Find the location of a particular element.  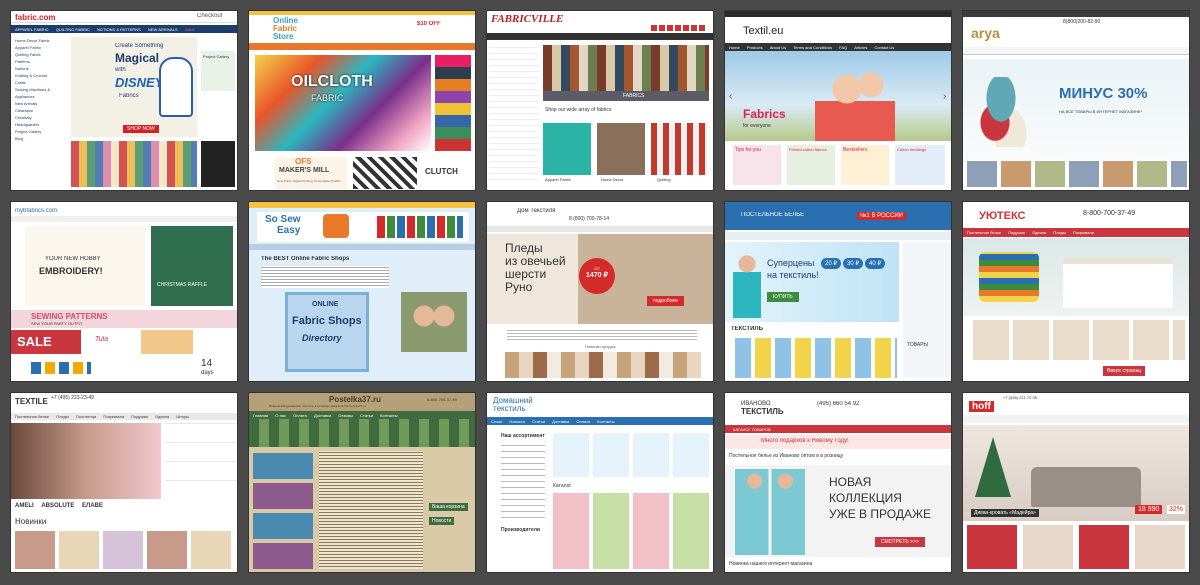

site-logo: УЮТЕКС is located at coordinates (1002, 216).